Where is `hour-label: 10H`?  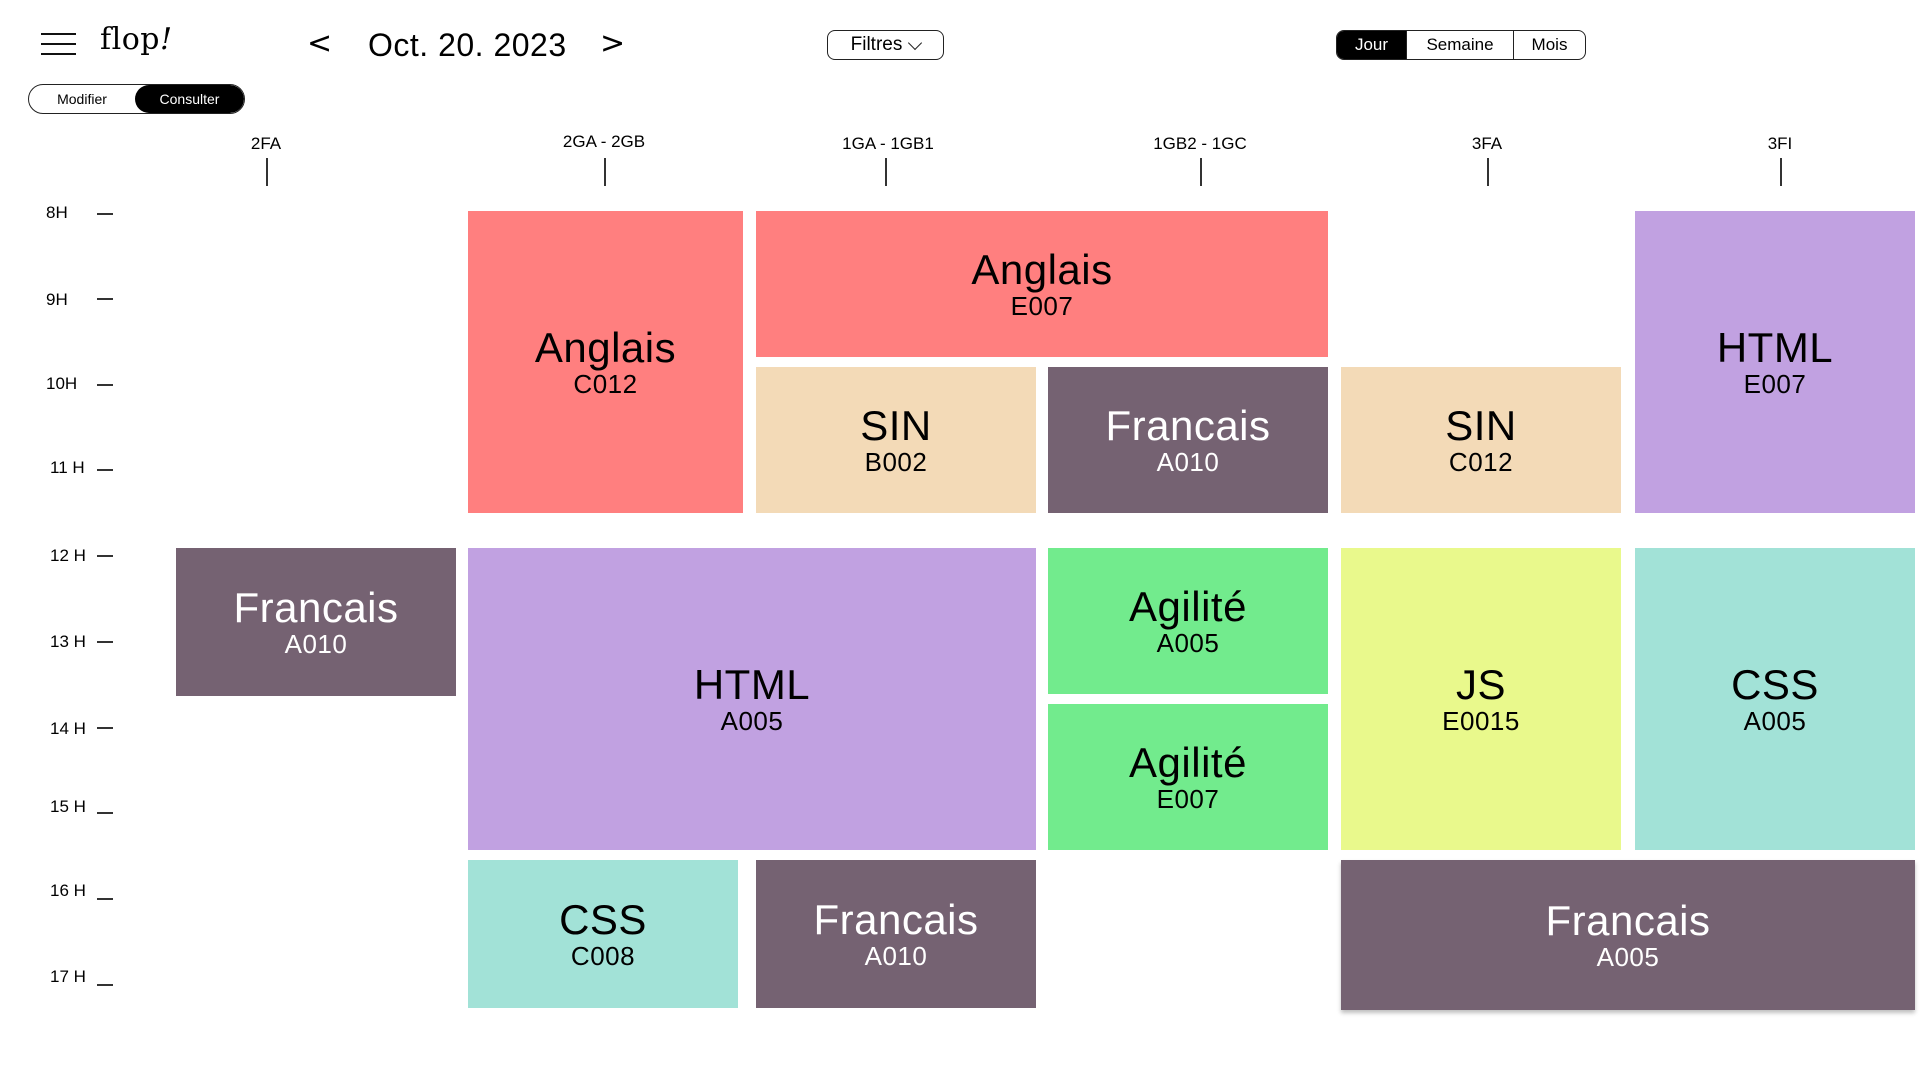 hour-label: 10H is located at coordinates (62, 383).